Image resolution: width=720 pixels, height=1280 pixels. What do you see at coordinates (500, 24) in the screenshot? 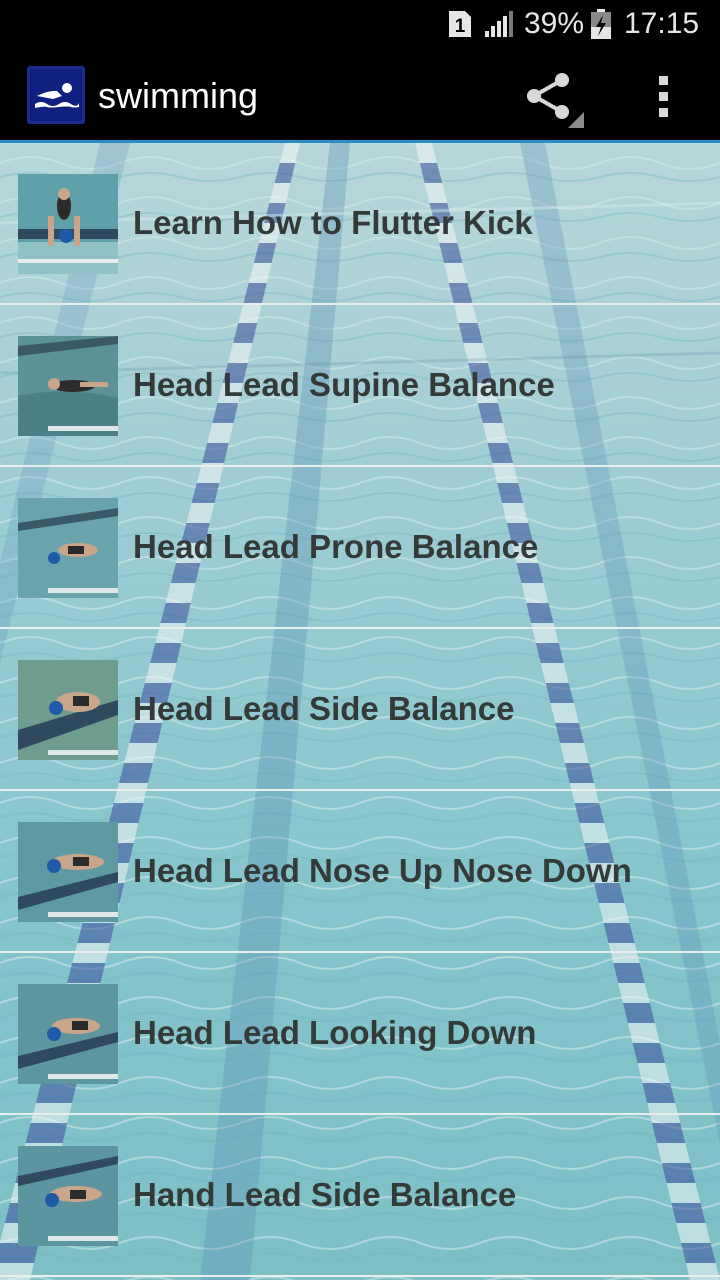
I see `signal-strength-icon` at bounding box center [500, 24].